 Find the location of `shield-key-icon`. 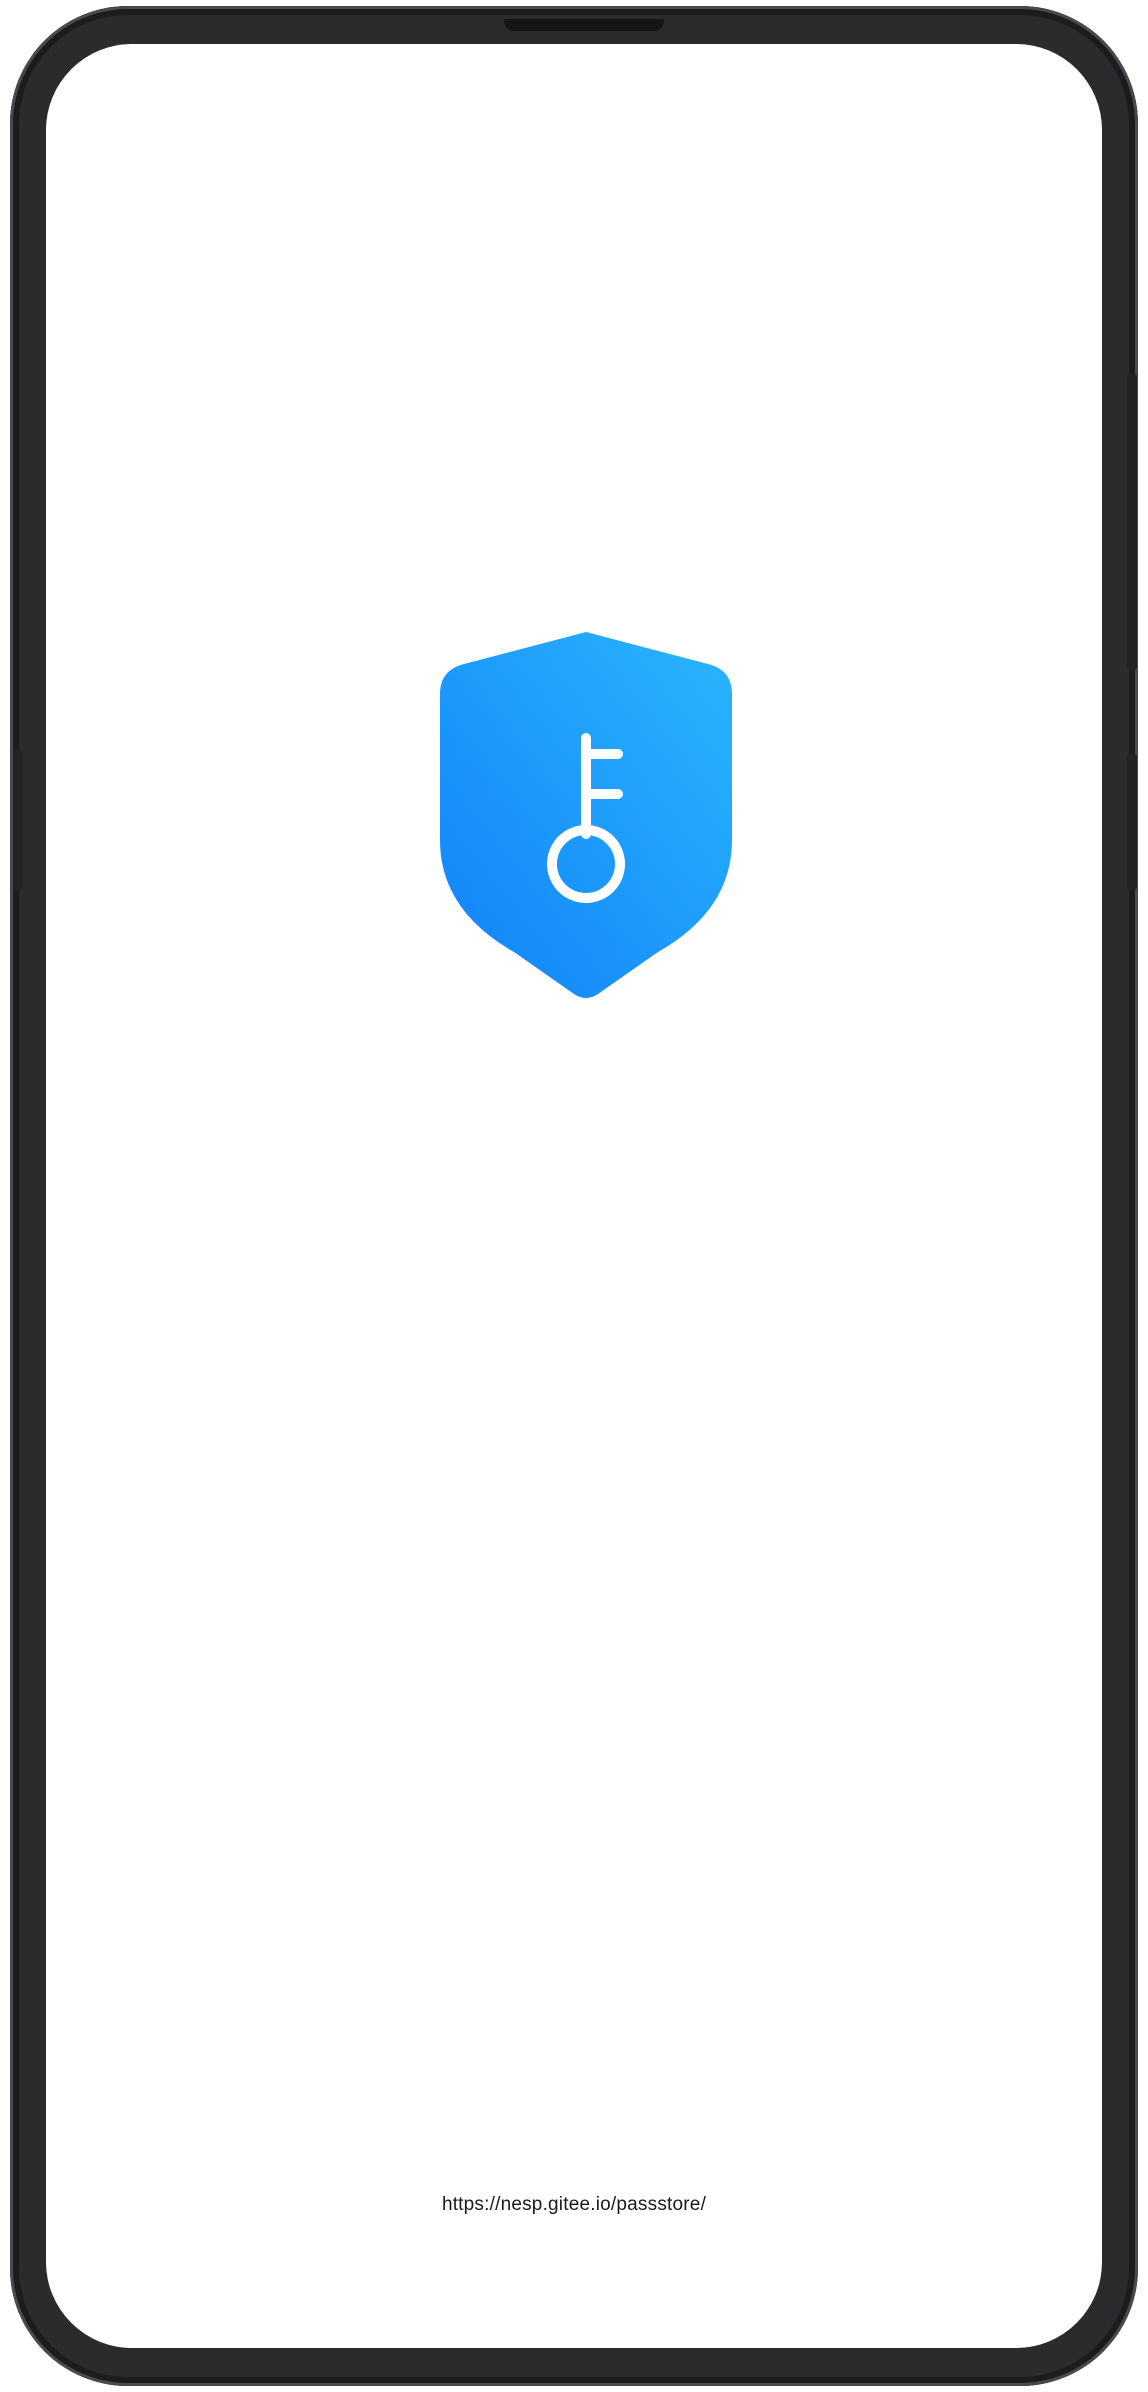

shield-key-icon is located at coordinates (586, 816).